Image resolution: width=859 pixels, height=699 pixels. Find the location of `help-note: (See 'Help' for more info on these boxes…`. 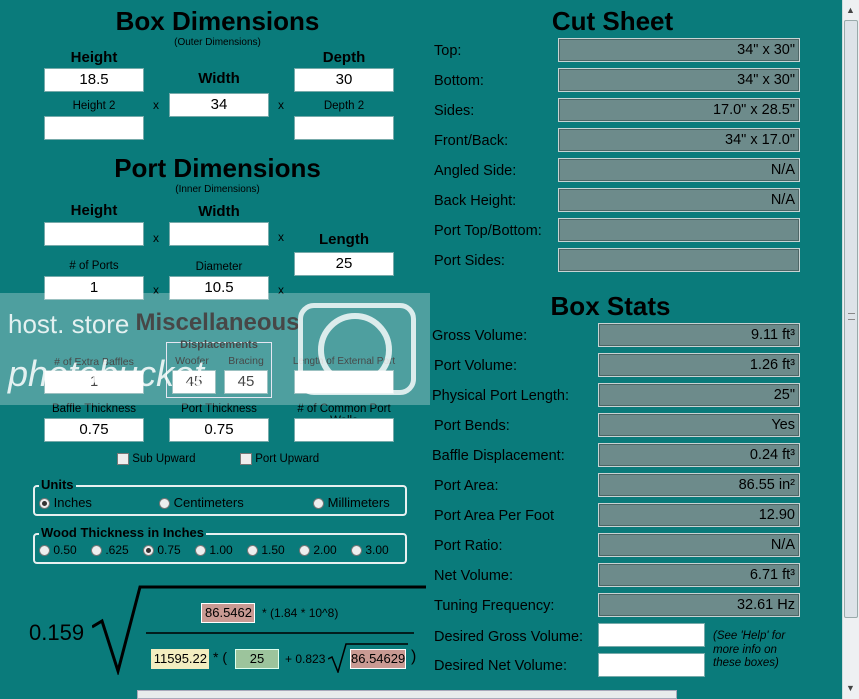

help-note: (See 'Help' for more info on these boxes… is located at coordinates (749, 649).